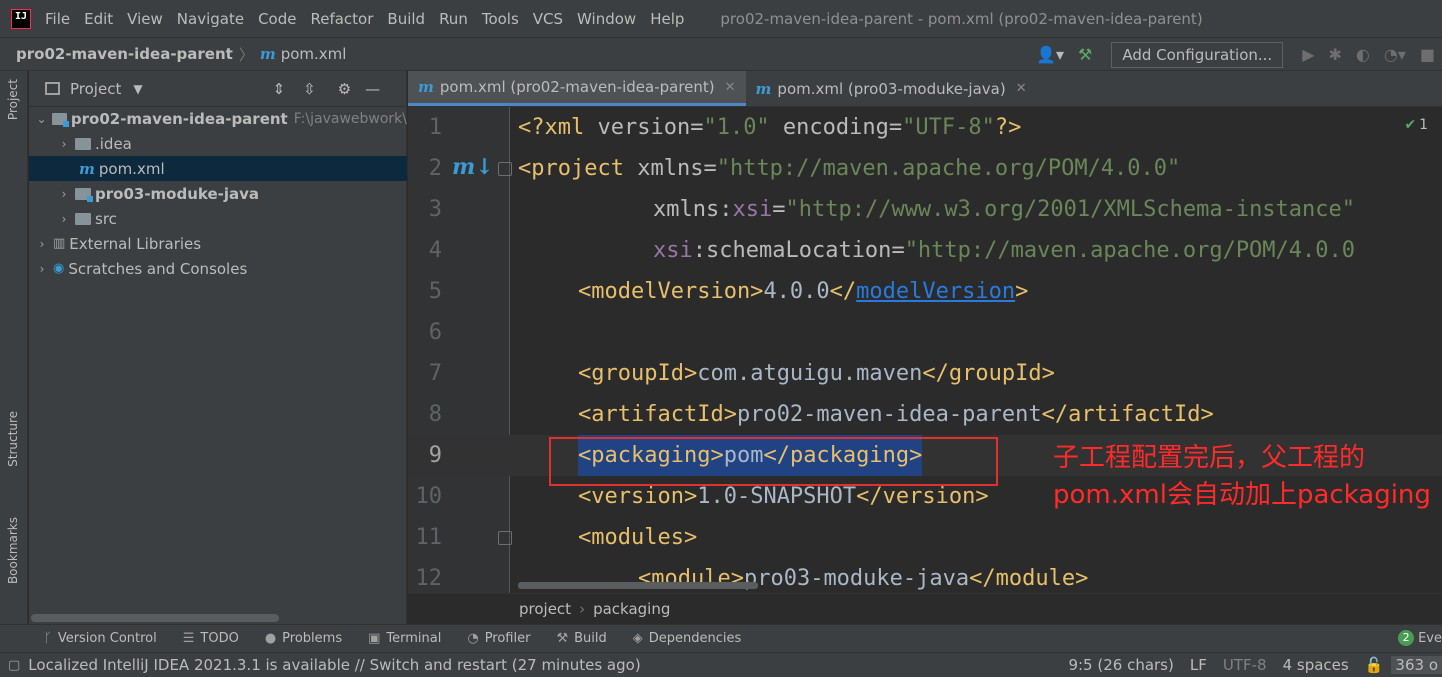 The height and width of the screenshot is (677, 1442). What do you see at coordinates (404, 638) in the screenshot?
I see `tool-tab-terminal: ▣ Terminal` at bounding box center [404, 638].